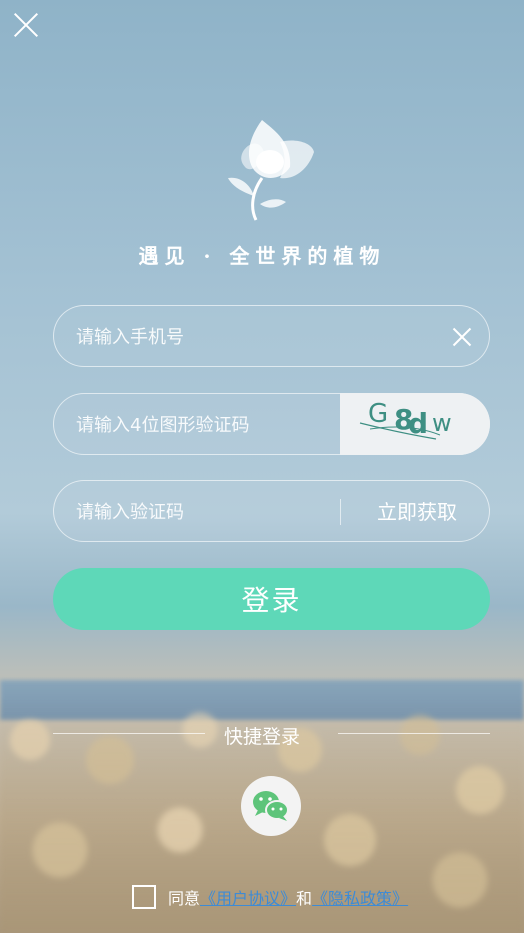 The image size is (524, 933). What do you see at coordinates (271, 599) in the screenshot?
I see `login-button: 登录` at bounding box center [271, 599].